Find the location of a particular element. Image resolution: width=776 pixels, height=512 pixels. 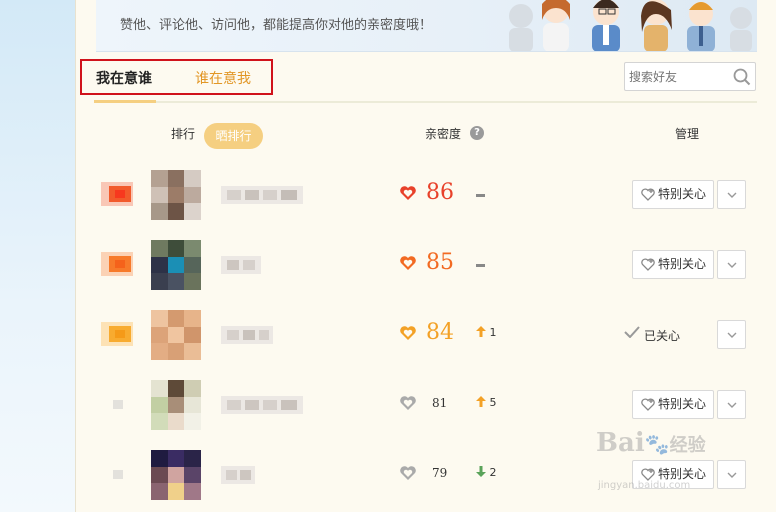

arrow-down-icon is located at coordinates (481, 471).